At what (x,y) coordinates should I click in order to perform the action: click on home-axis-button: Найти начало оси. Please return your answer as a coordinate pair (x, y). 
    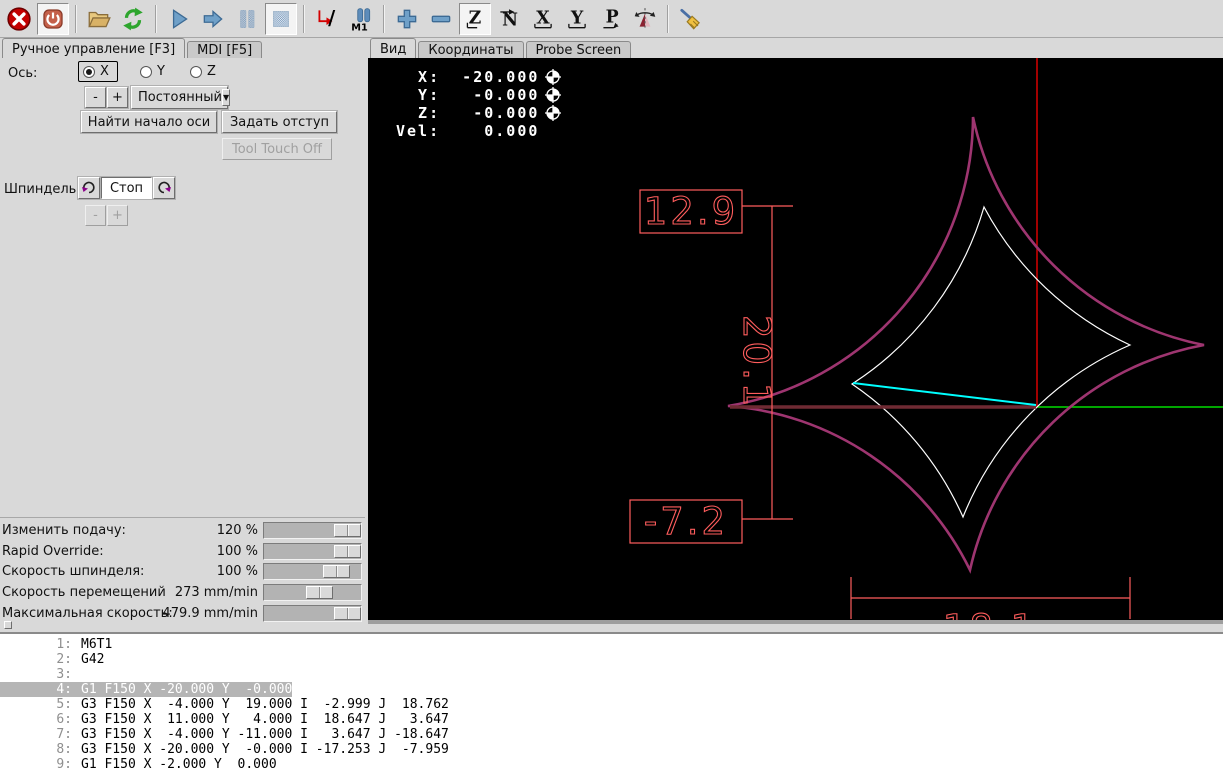
    Looking at the image, I should click on (149, 122).